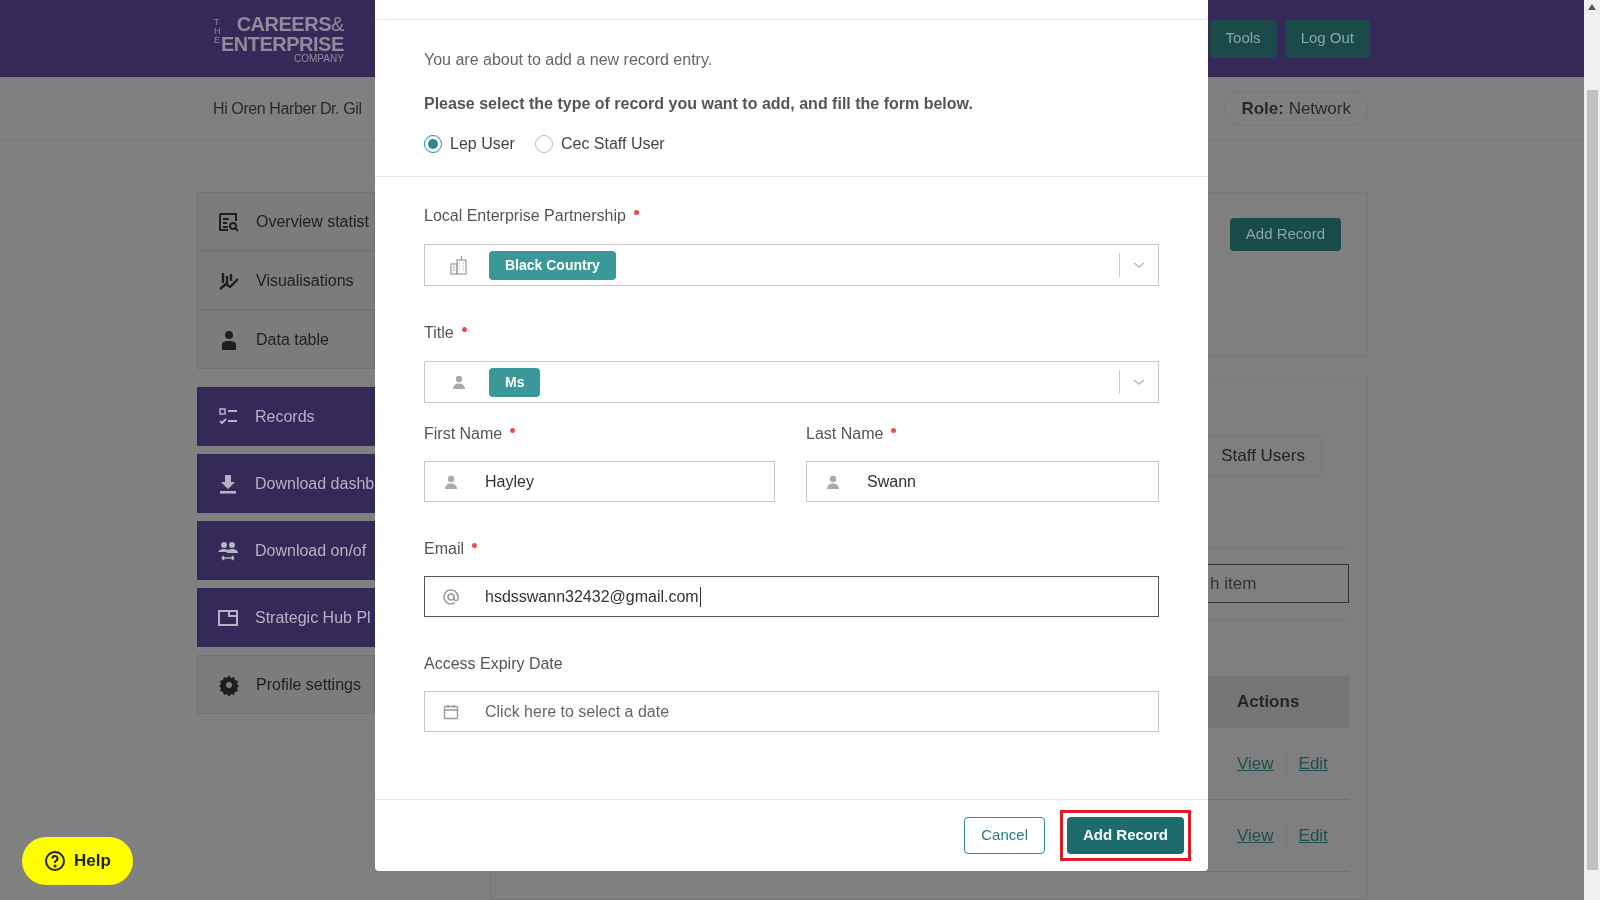 Image resolution: width=1600 pixels, height=900 pixels. Describe the element at coordinates (463, 434) in the screenshot. I see `field-label: First Name` at that location.